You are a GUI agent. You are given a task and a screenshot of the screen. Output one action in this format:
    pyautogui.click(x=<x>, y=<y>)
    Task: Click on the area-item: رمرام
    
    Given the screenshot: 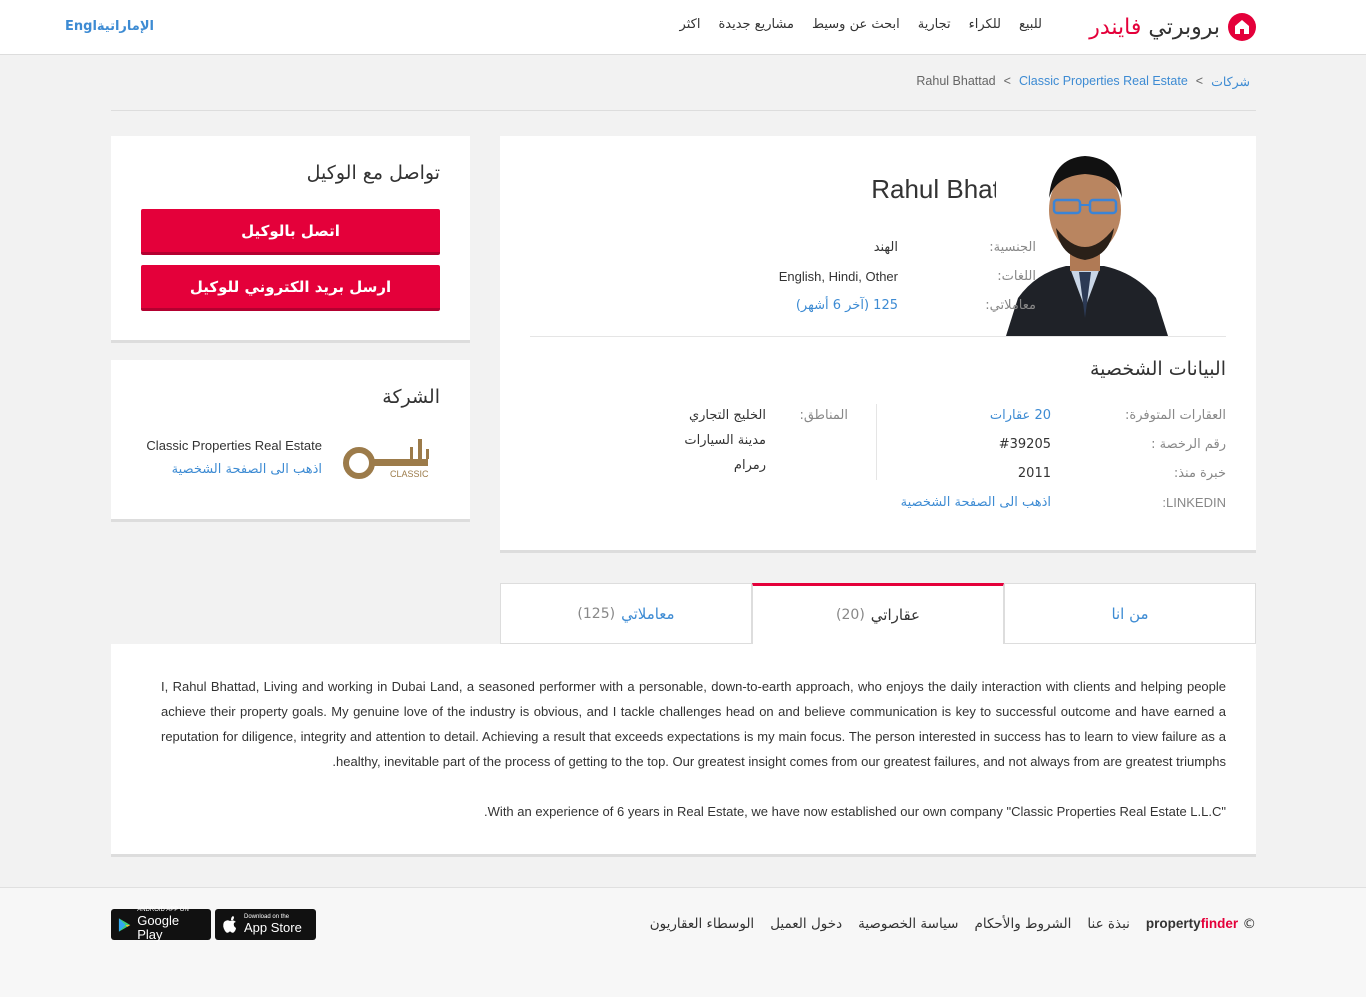 What is the action you would take?
    pyautogui.click(x=749, y=465)
    